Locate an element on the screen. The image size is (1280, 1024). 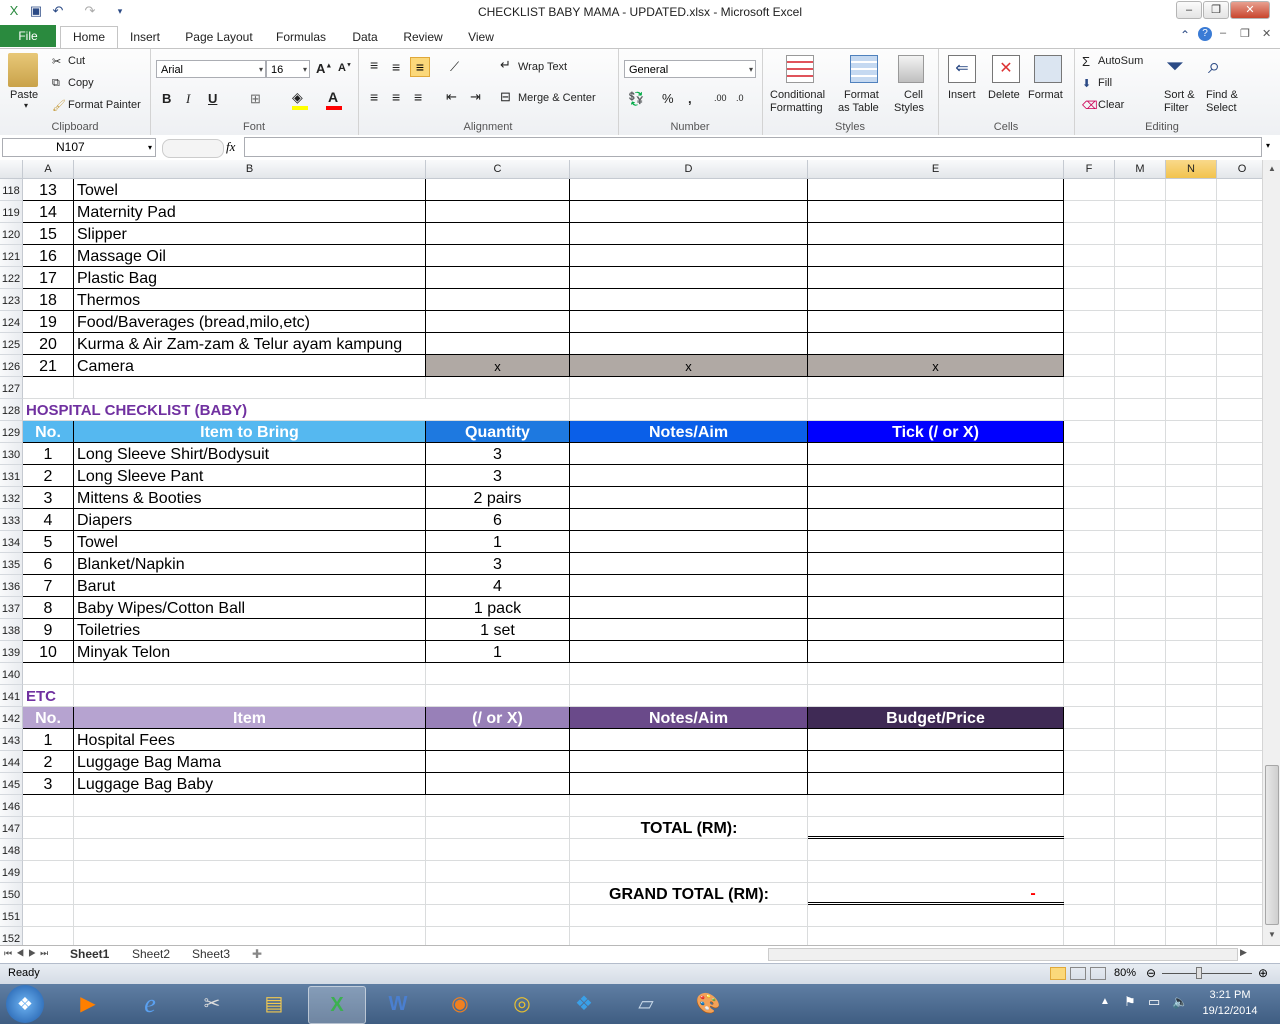
wrap-text-icon: ↵ is located at coordinates (505, 65).